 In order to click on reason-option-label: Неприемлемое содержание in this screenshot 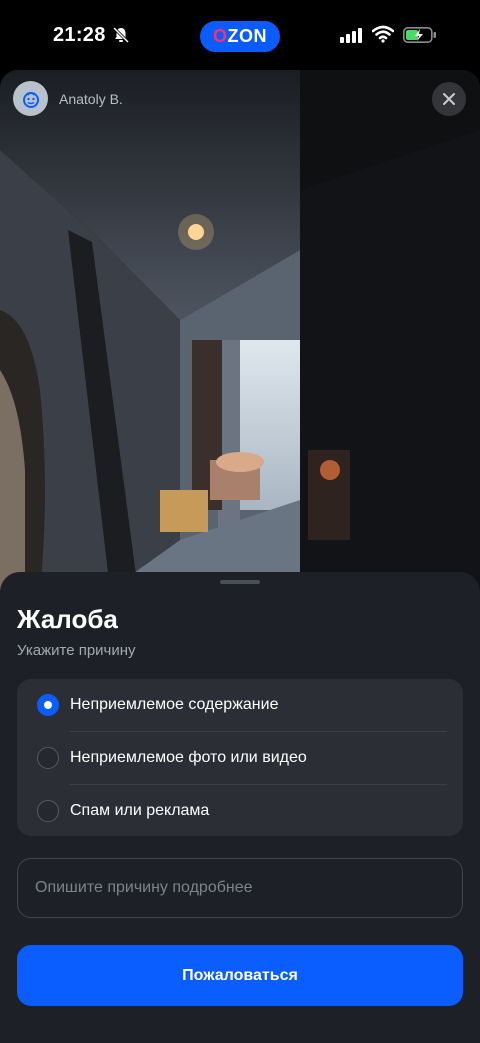, I will do `click(174, 704)`.